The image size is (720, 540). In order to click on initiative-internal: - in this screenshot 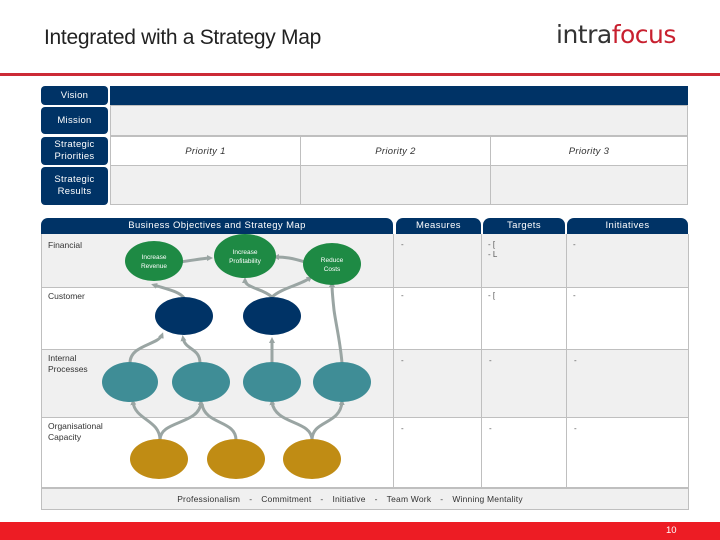, I will do `click(575, 360)`.